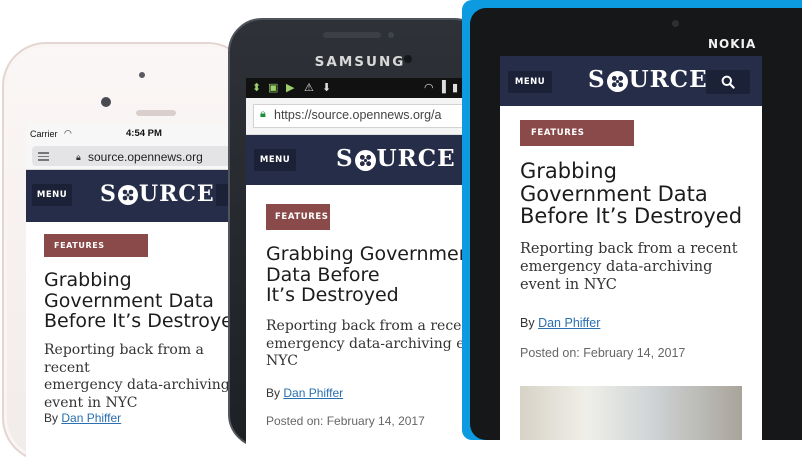  I want to click on search-icon, so click(728, 82).